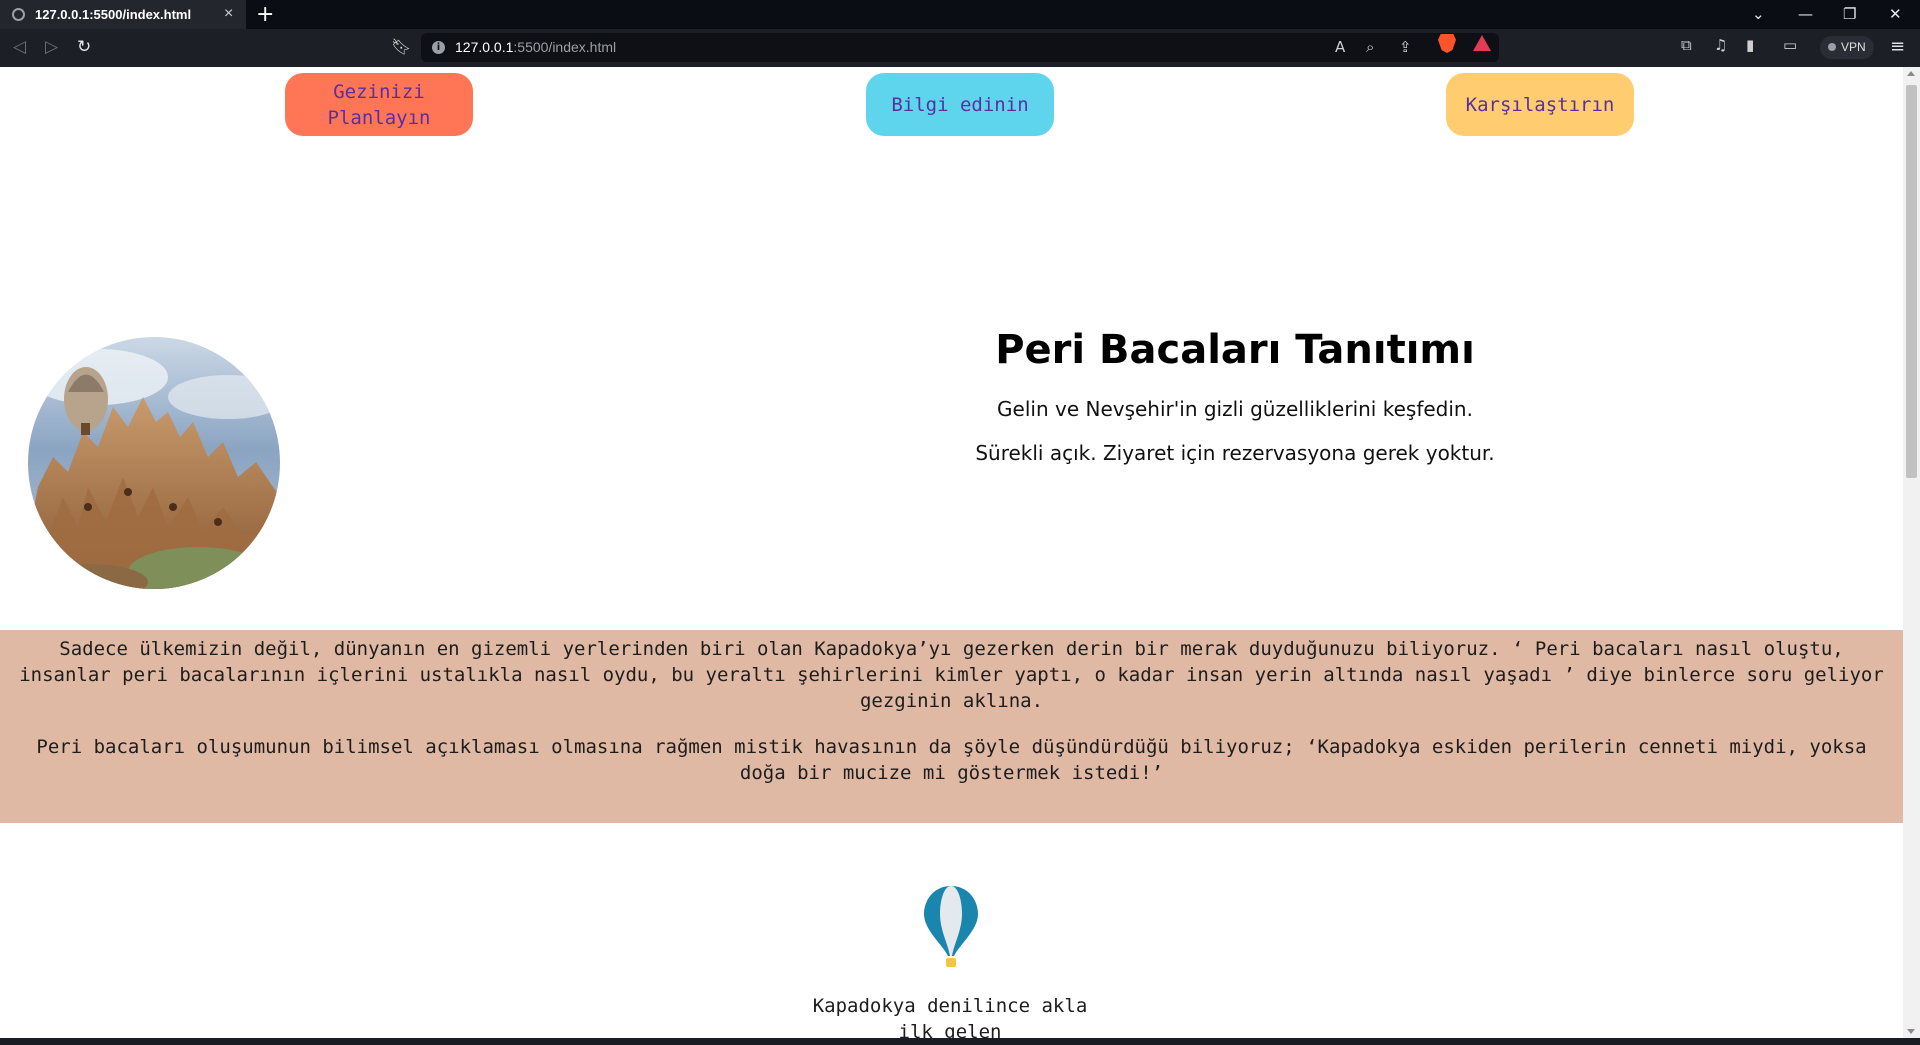 The image size is (1920, 1045). I want to click on restore-button: ❐, so click(1849, 14).